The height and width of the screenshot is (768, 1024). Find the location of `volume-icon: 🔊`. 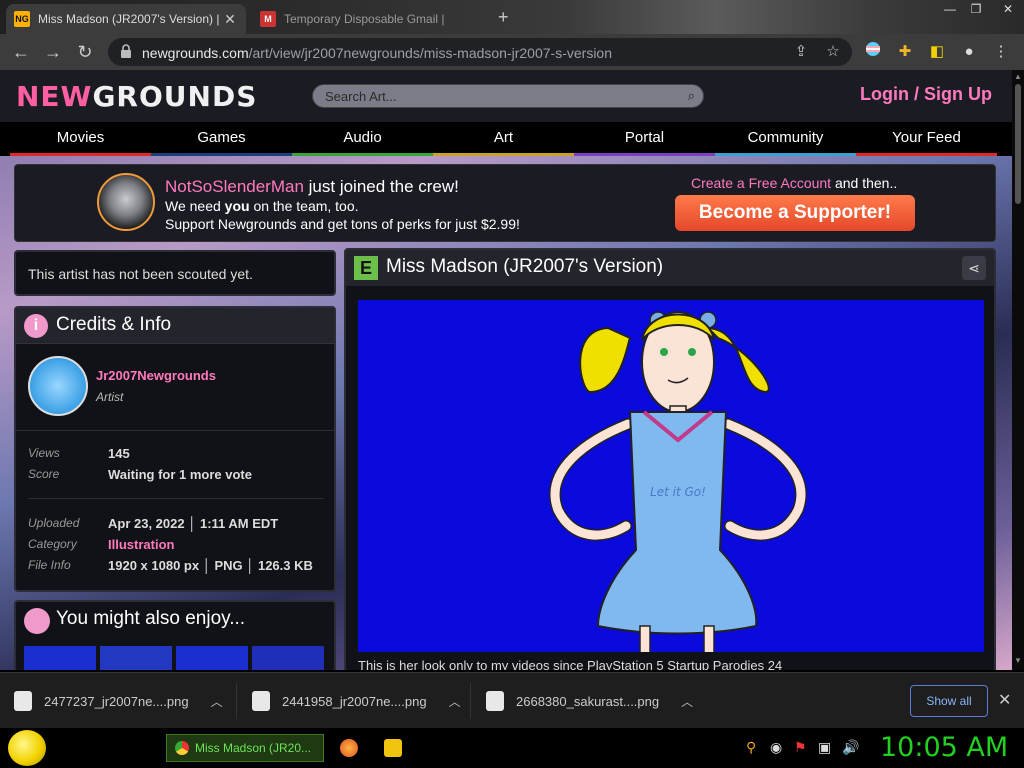

volume-icon: 🔊 is located at coordinates (850, 747).